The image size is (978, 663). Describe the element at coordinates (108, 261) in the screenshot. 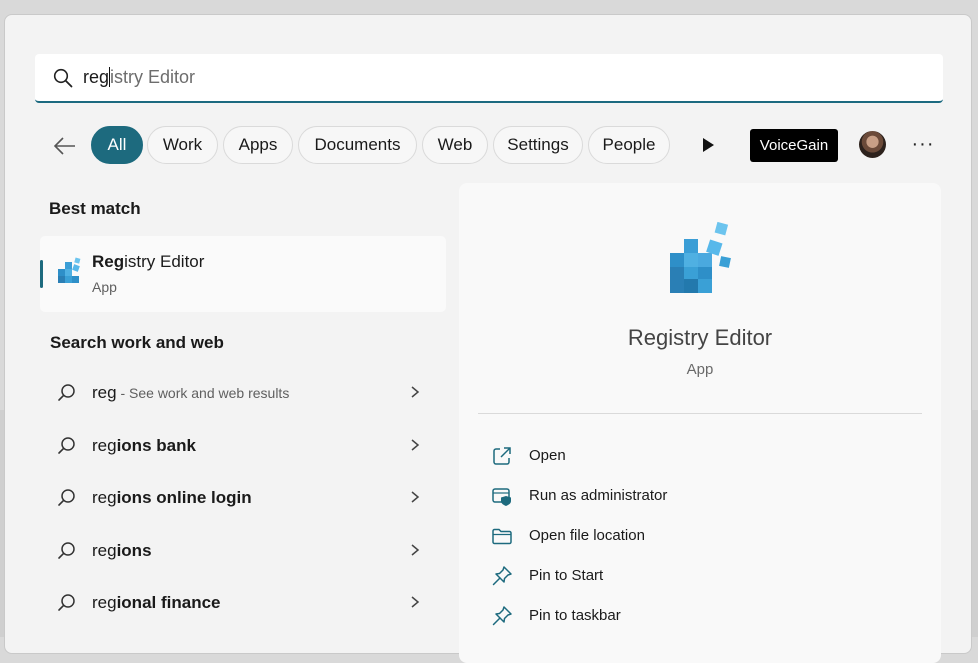

I see `best-match-name-highlight: Reg` at that location.